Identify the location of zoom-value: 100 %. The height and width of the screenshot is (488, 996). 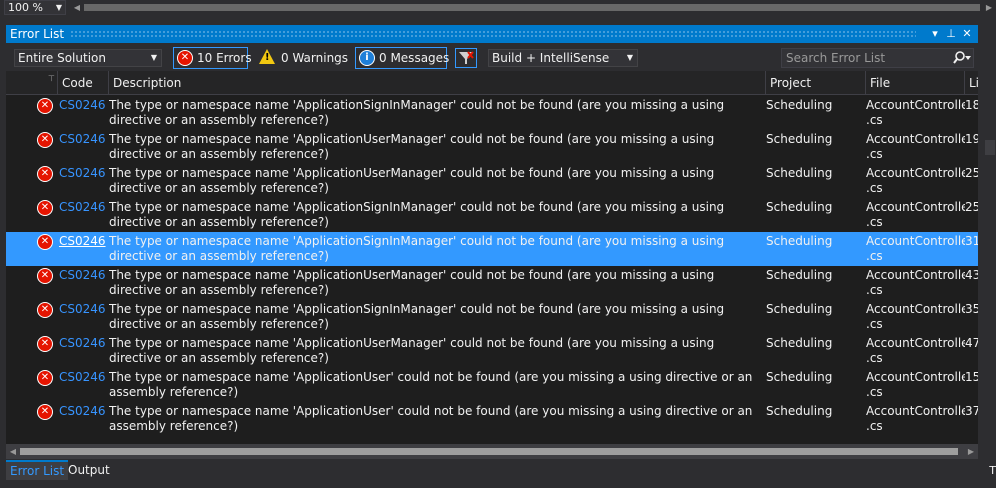
(25, 7).